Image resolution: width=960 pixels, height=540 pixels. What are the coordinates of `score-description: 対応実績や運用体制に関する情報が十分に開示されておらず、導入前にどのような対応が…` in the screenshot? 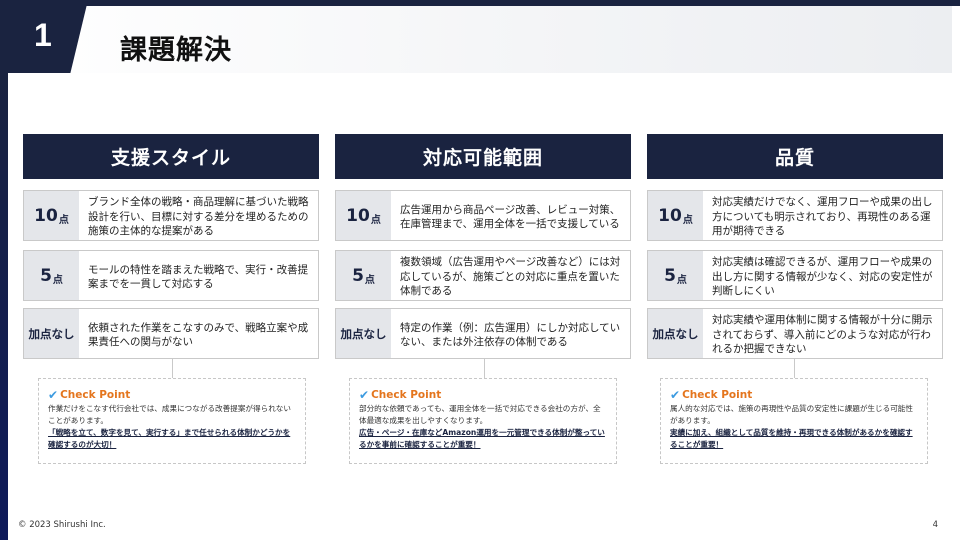 It's located at (822, 335).